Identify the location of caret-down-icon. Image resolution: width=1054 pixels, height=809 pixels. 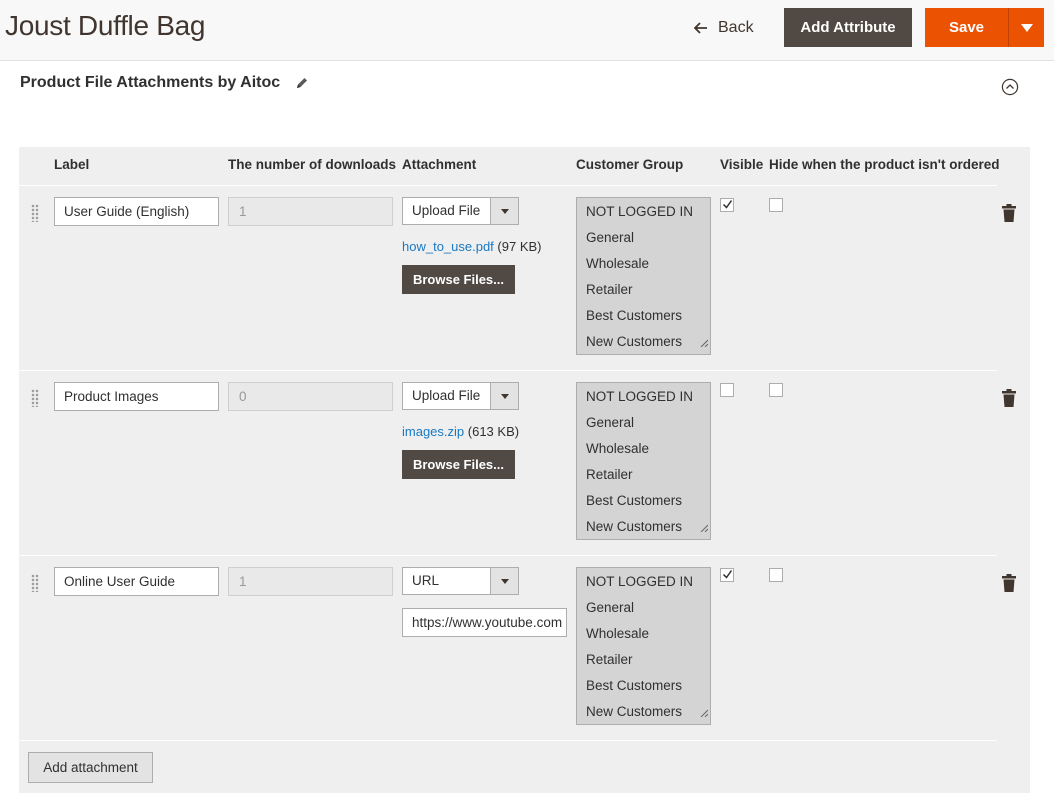
(1026, 27).